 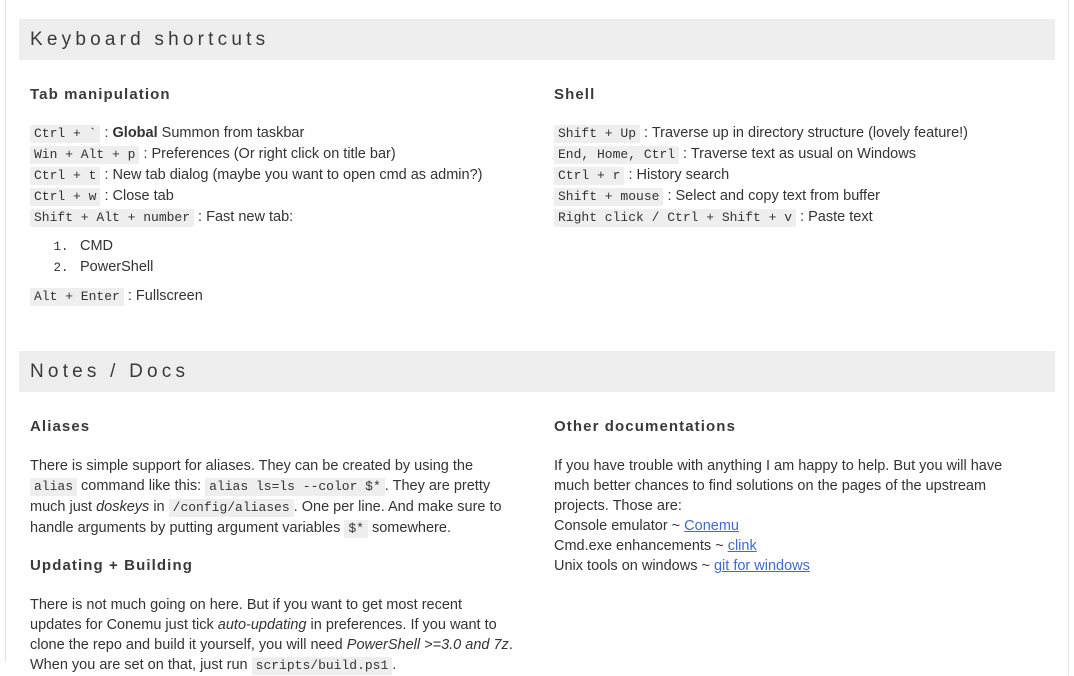 What do you see at coordinates (427, 645) in the screenshot?
I see `emphasis-powershell-req: PowerShell >=3.0 and 7z` at bounding box center [427, 645].